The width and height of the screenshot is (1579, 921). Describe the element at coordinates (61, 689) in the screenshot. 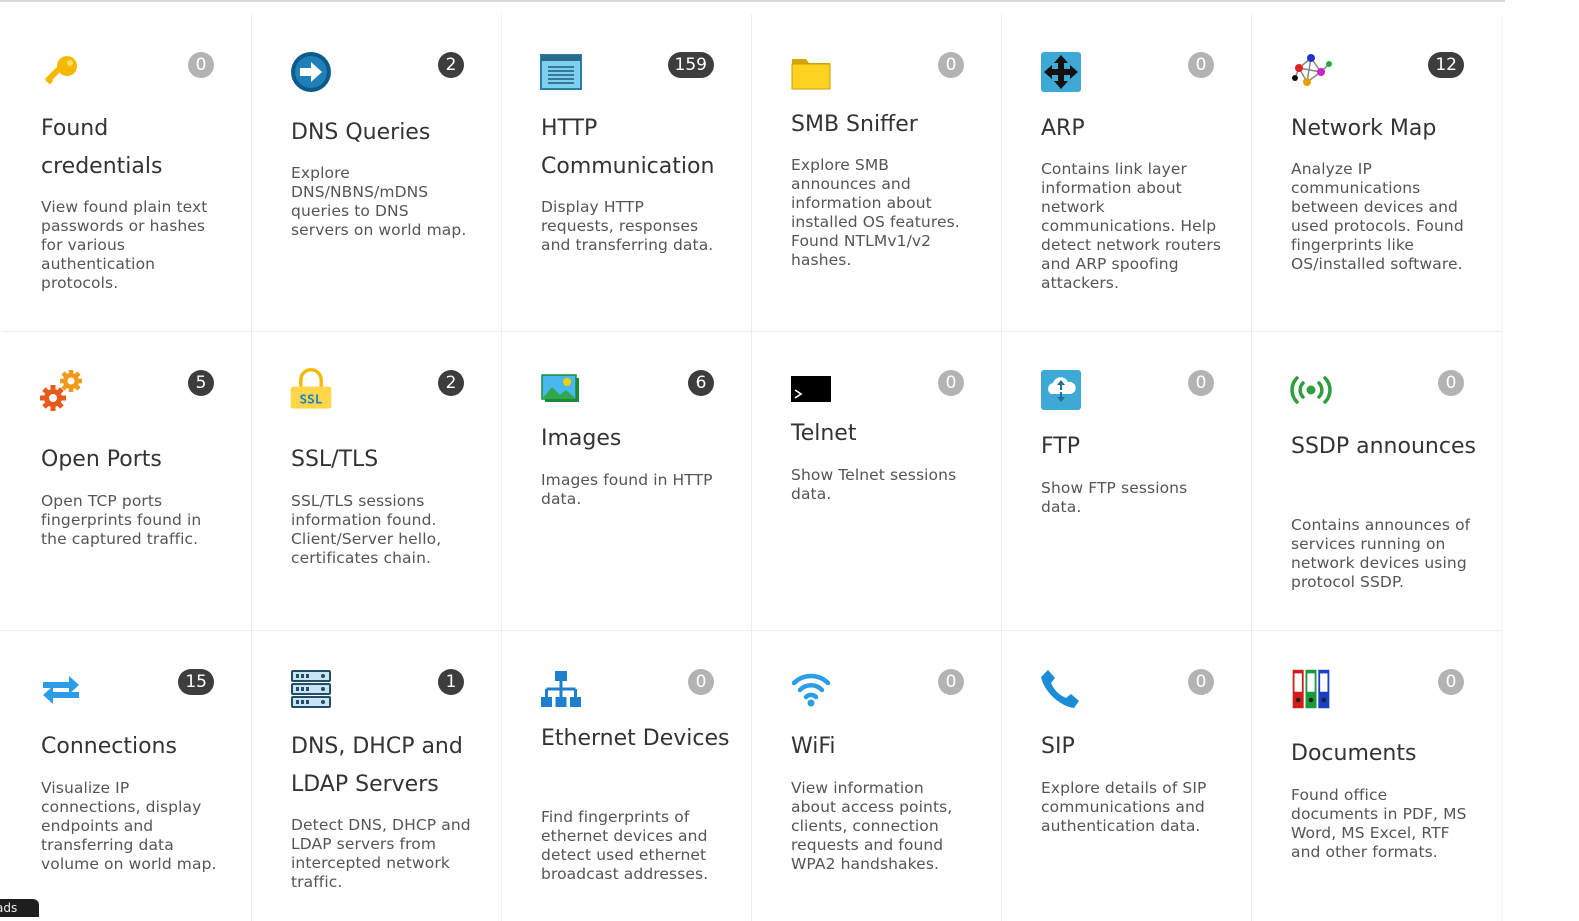

I see `swap-arrows-icon` at that location.